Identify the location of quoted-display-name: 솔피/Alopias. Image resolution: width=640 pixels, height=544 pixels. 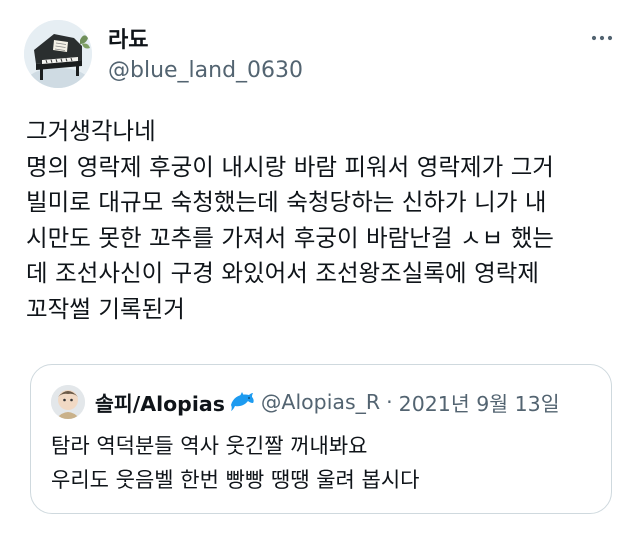
(160, 402).